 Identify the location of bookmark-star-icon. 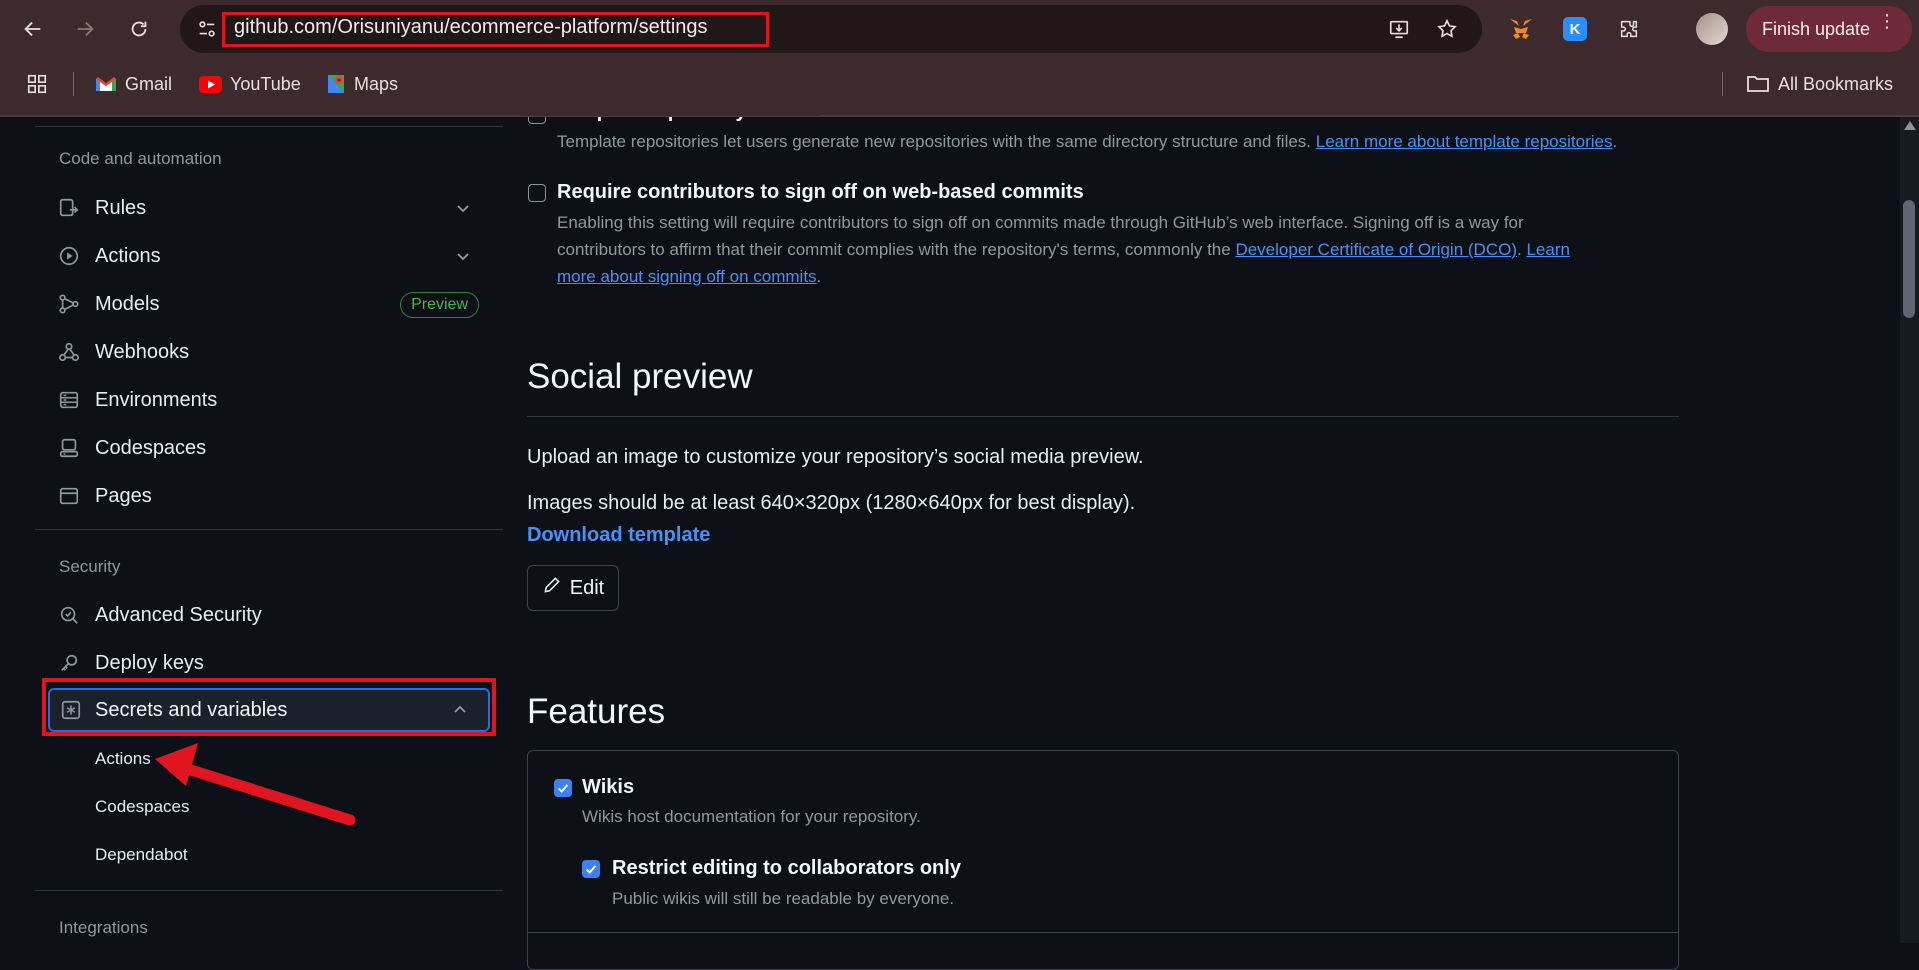
(1447, 29).